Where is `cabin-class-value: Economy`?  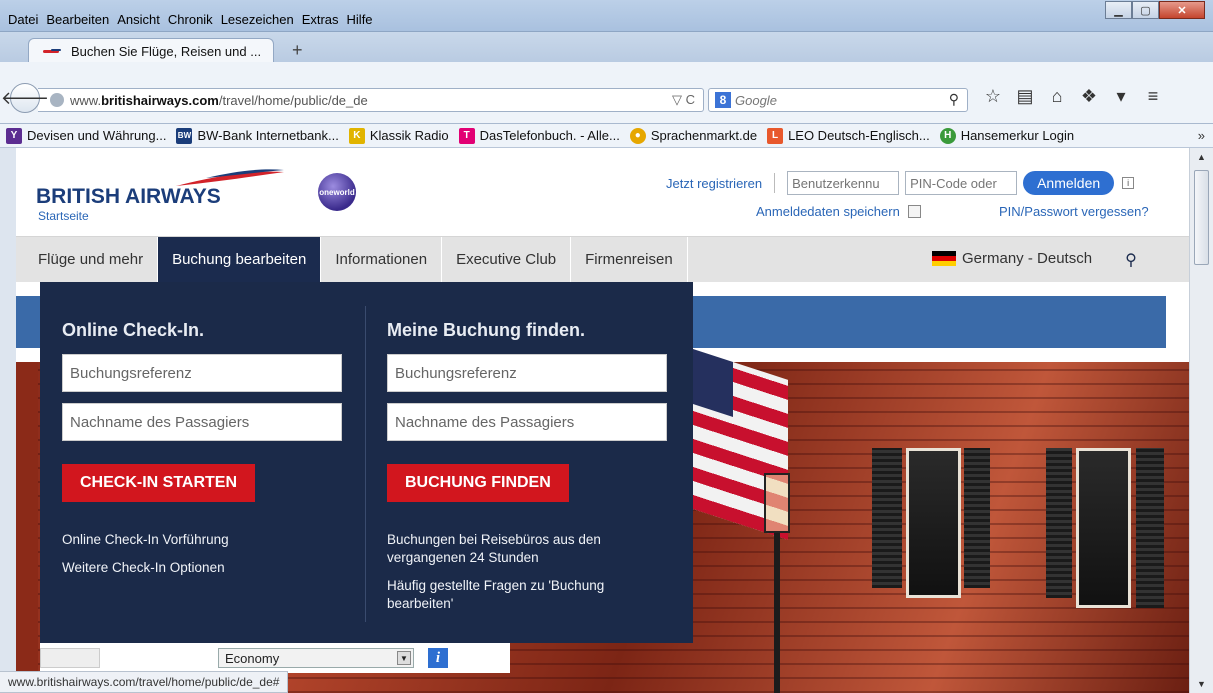 cabin-class-value: Economy is located at coordinates (252, 658).